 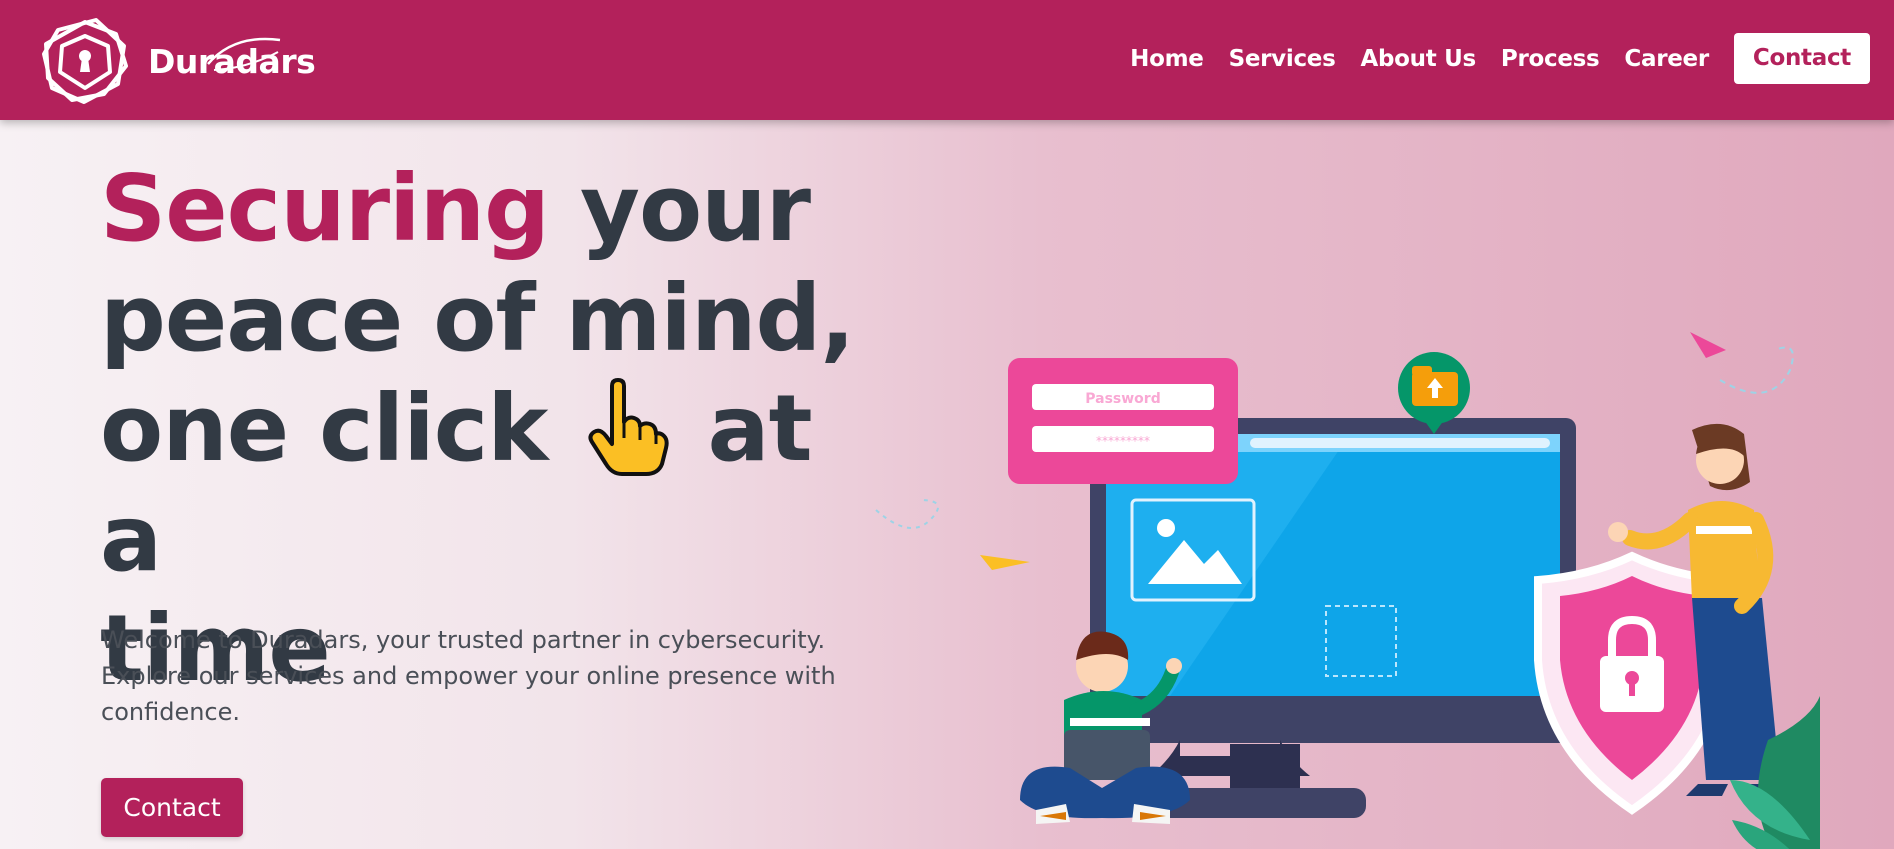 I want to click on password-label: Password, so click(x=1122, y=399).